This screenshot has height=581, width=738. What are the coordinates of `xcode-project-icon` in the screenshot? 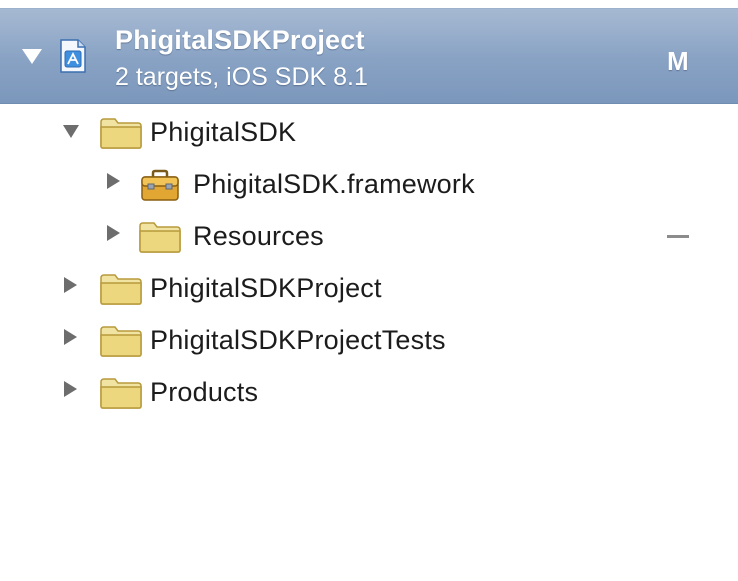 It's located at (73, 56).